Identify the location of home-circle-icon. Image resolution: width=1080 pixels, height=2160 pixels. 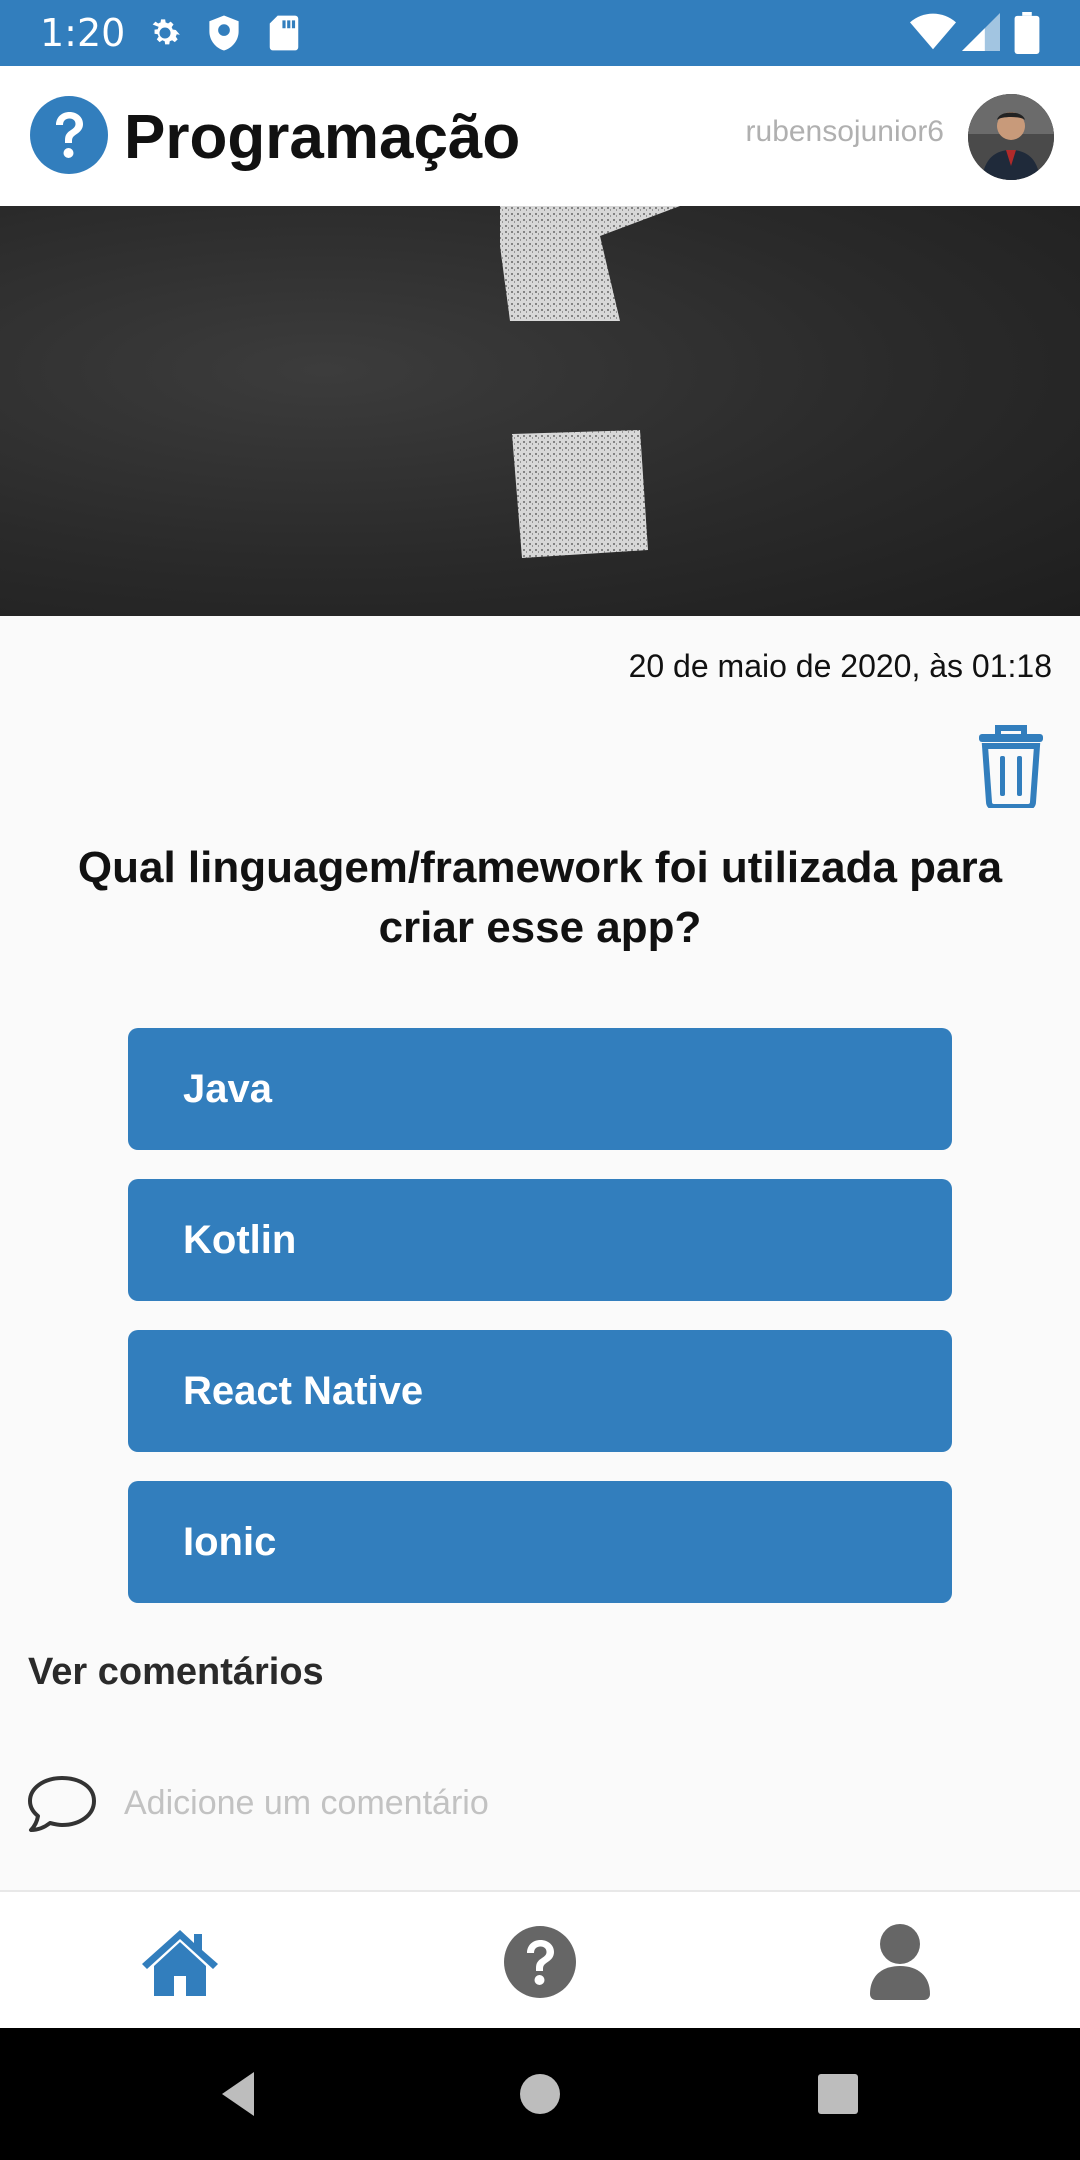
(540, 2094).